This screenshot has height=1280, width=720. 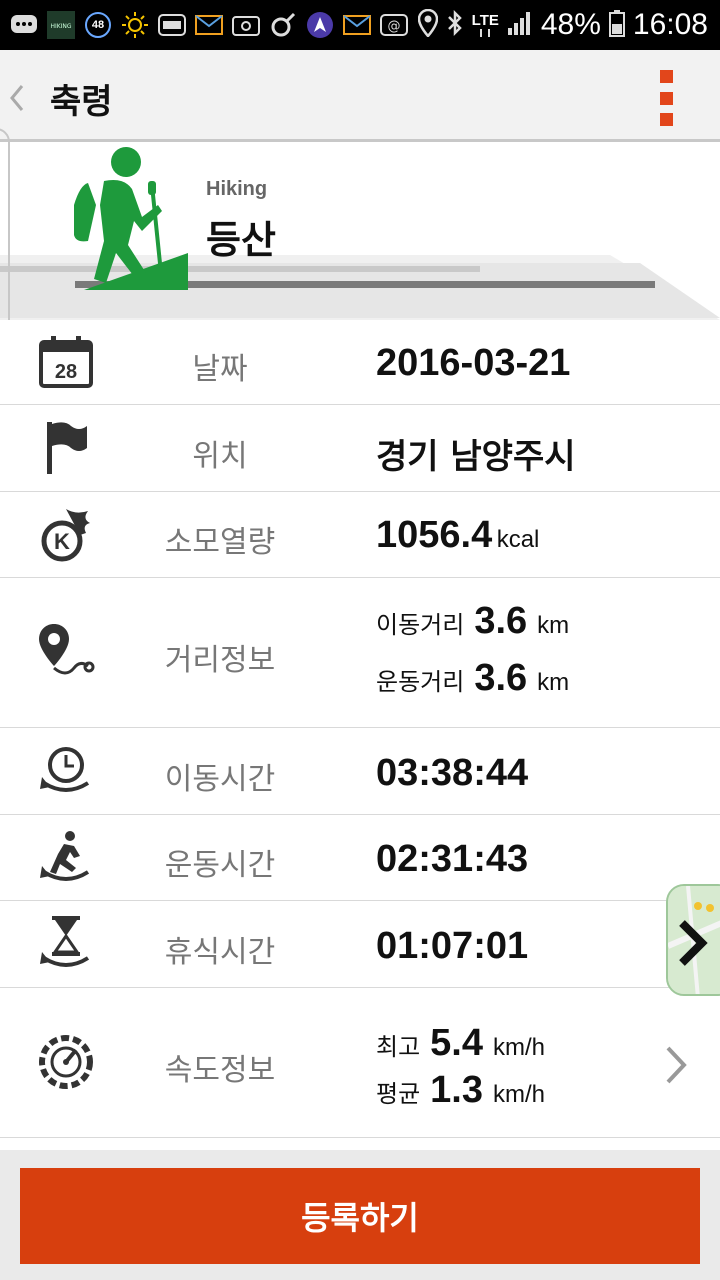 What do you see at coordinates (66, 652) in the screenshot?
I see `distance-pin-icon` at bounding box center [66, 652].